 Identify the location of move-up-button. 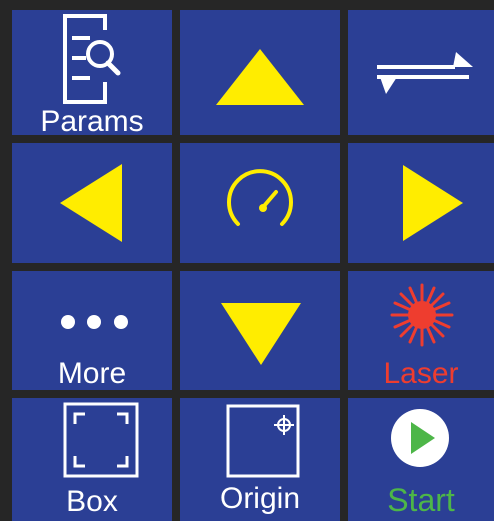
(260, 72).